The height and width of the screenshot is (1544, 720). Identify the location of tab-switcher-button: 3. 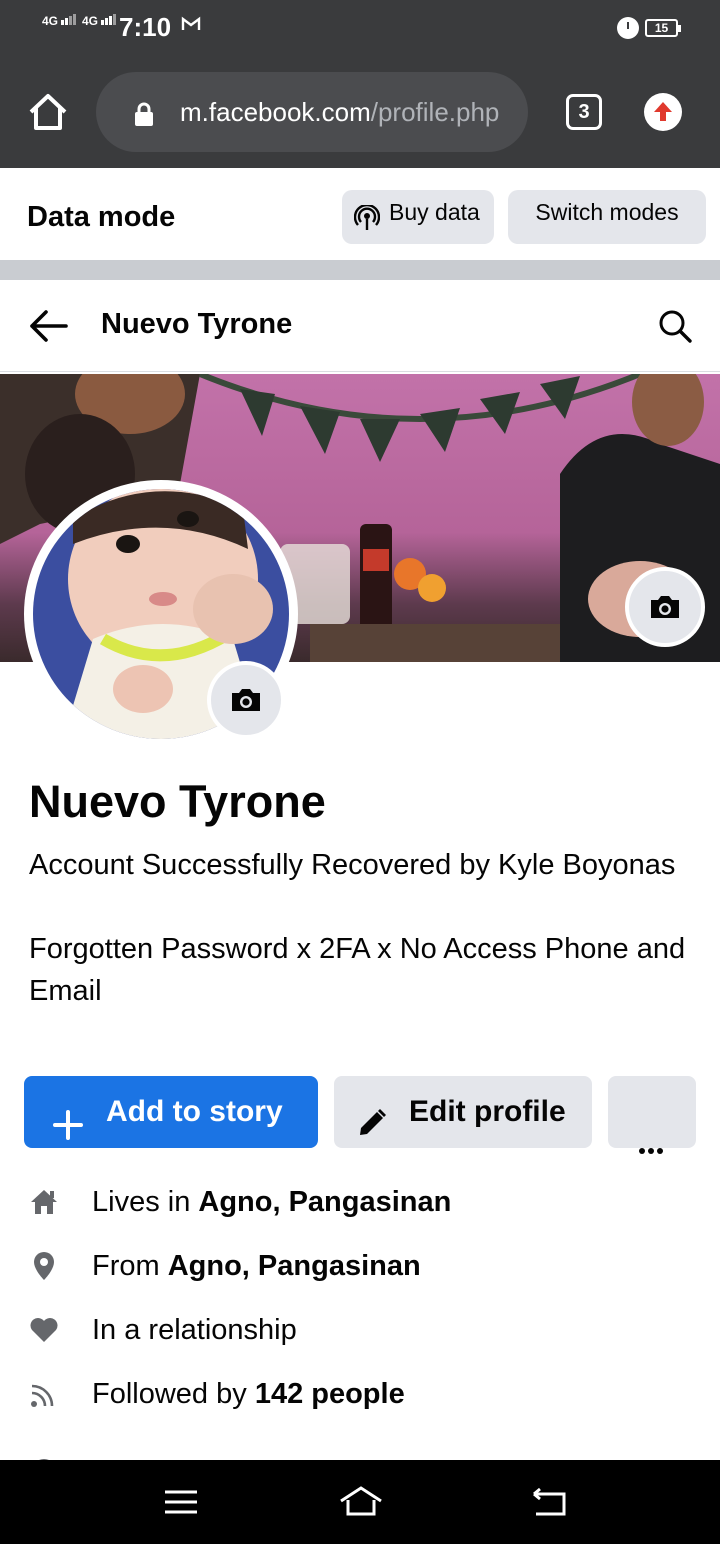
(584, 112).